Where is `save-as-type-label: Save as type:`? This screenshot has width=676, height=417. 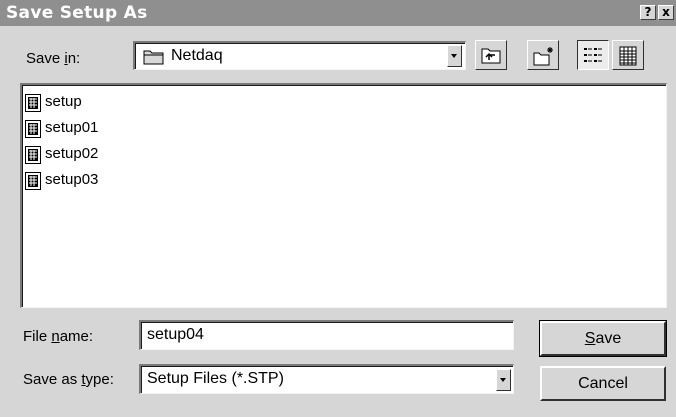 save-as-type-label: Save as type: is located at coordinates (68, 379).